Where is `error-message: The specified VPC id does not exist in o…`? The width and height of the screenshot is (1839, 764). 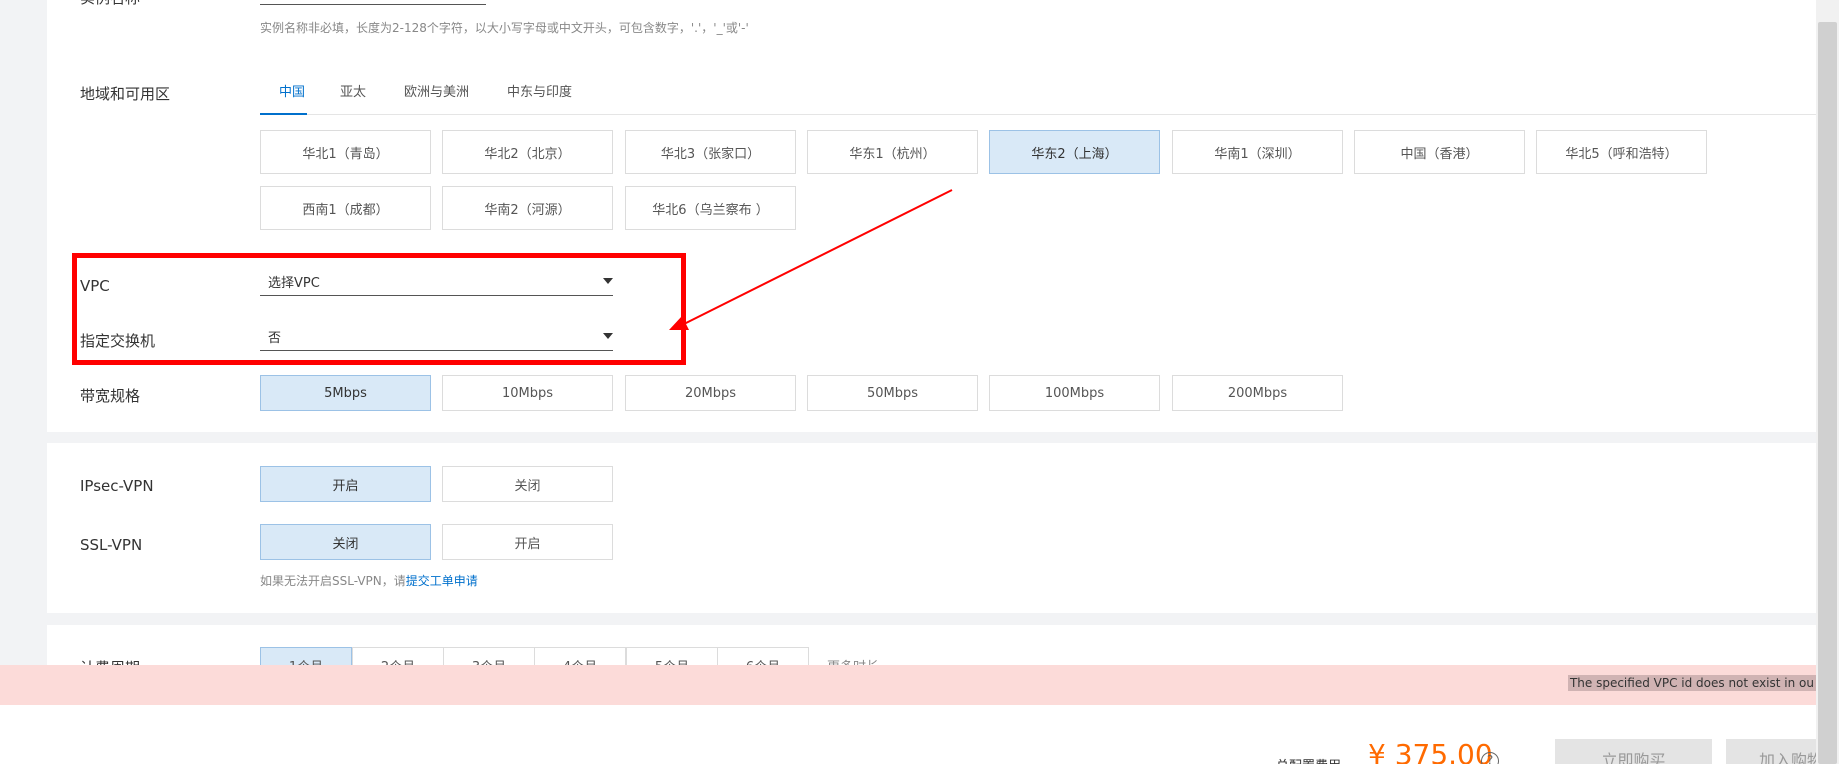
error-message: The specified VPC id does not exist in o… is located at coordinates (1691, 683).